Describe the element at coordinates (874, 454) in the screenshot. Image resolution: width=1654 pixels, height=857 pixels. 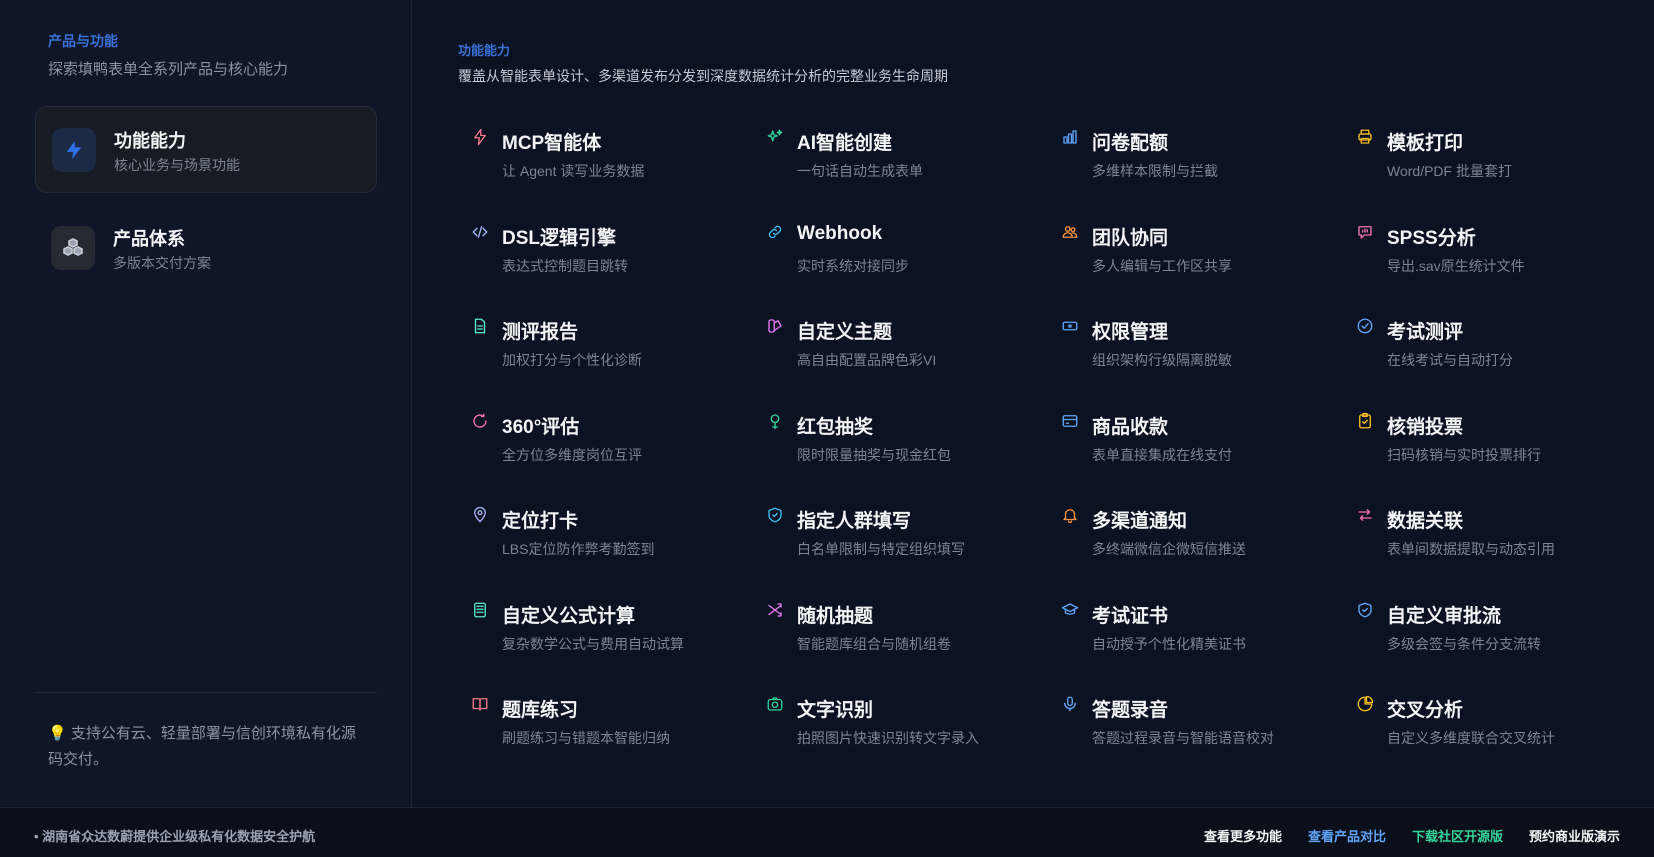
I see `feature-desc: 限时限量抽奖与现金红包` at that location.